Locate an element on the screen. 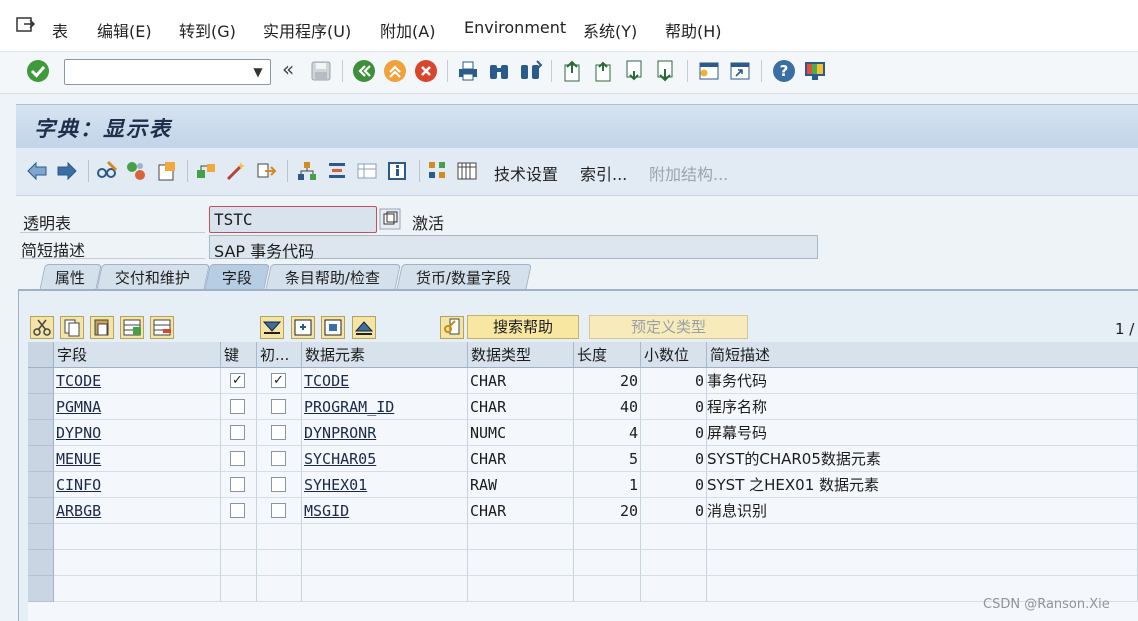 Image resolution: width=1138 pixels, height=621 pixels. menu-system: 系统(Y) is located at coordinates (610, 30).